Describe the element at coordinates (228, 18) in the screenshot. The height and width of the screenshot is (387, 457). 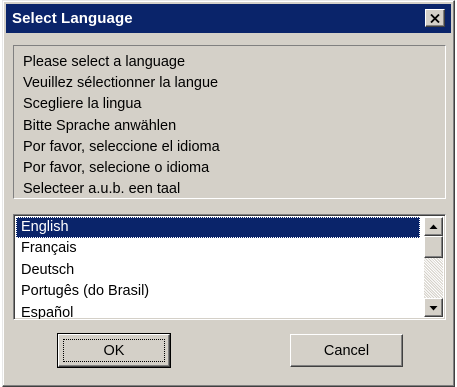
I see `title-bar: Select Language` at that location.